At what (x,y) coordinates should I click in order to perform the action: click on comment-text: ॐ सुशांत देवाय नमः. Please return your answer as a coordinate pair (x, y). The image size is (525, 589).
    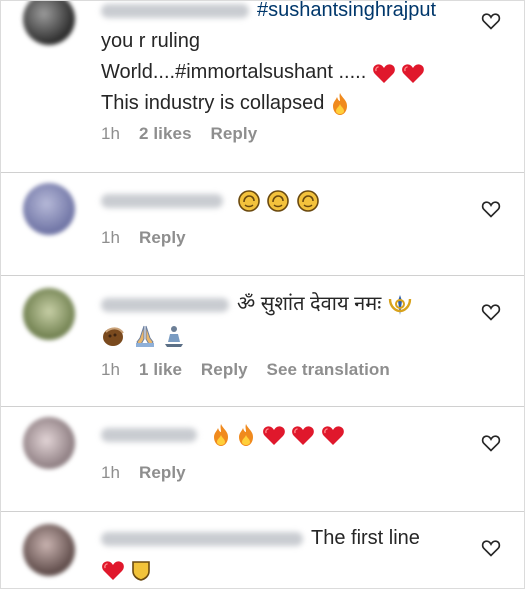
    Looking at the image, I should click on (281, 320).